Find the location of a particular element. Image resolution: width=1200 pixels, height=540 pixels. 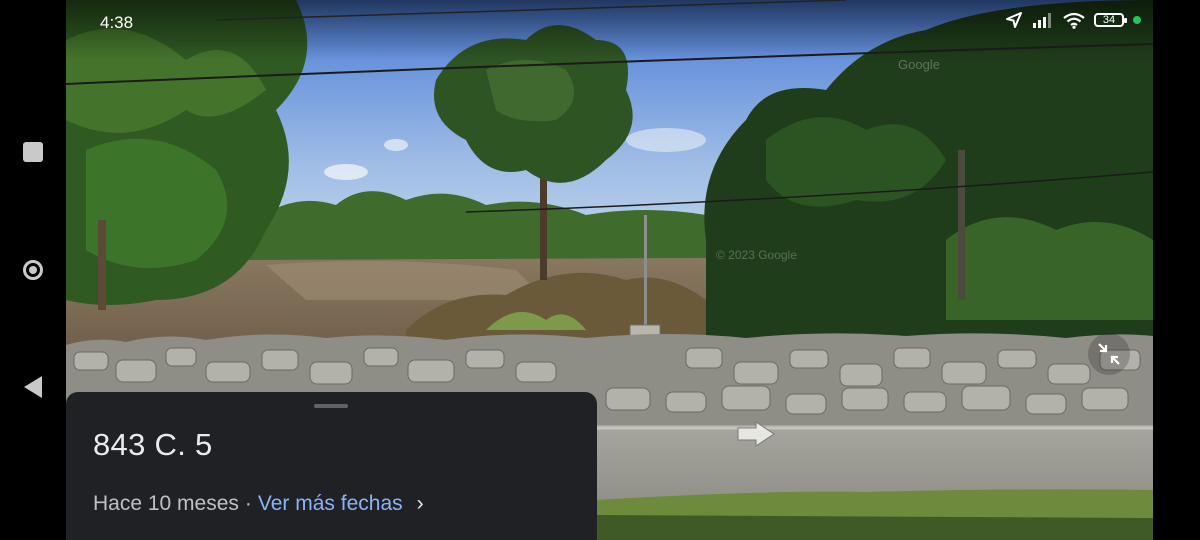

collapse-arrows-icon is located at coordinates (1109, 354).